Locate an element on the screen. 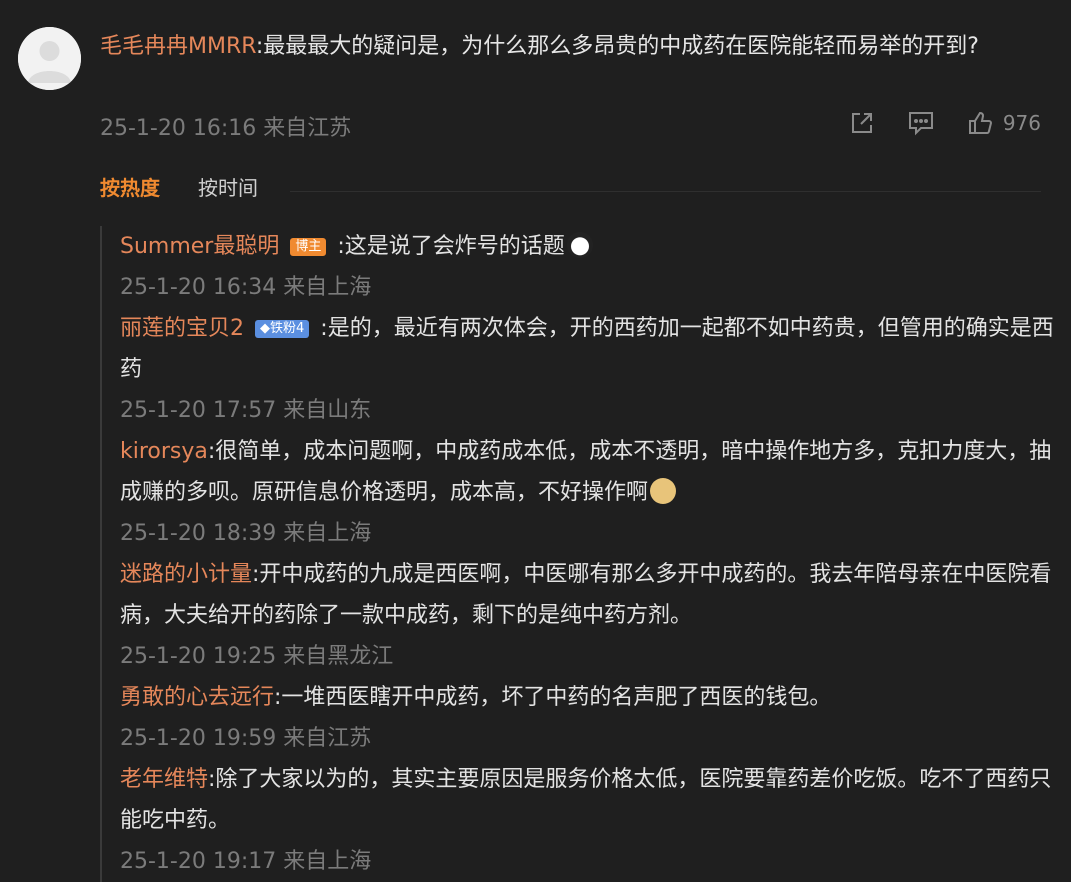 This screenshot has width=1071, height=882. status-badge: 博主 is located at coordinates (308, 247).